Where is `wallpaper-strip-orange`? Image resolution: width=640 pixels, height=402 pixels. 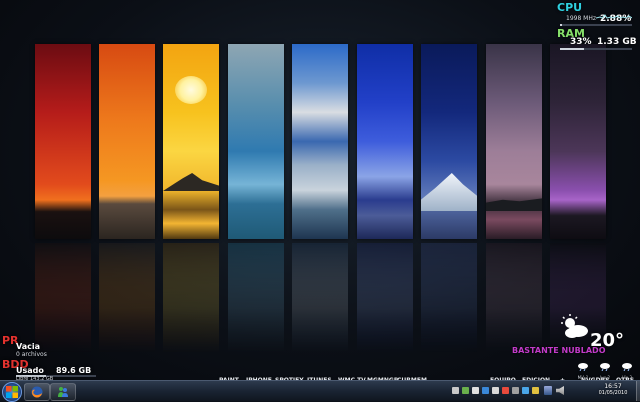
wallpaper-strip-orange is located at coordinates (127, 141).